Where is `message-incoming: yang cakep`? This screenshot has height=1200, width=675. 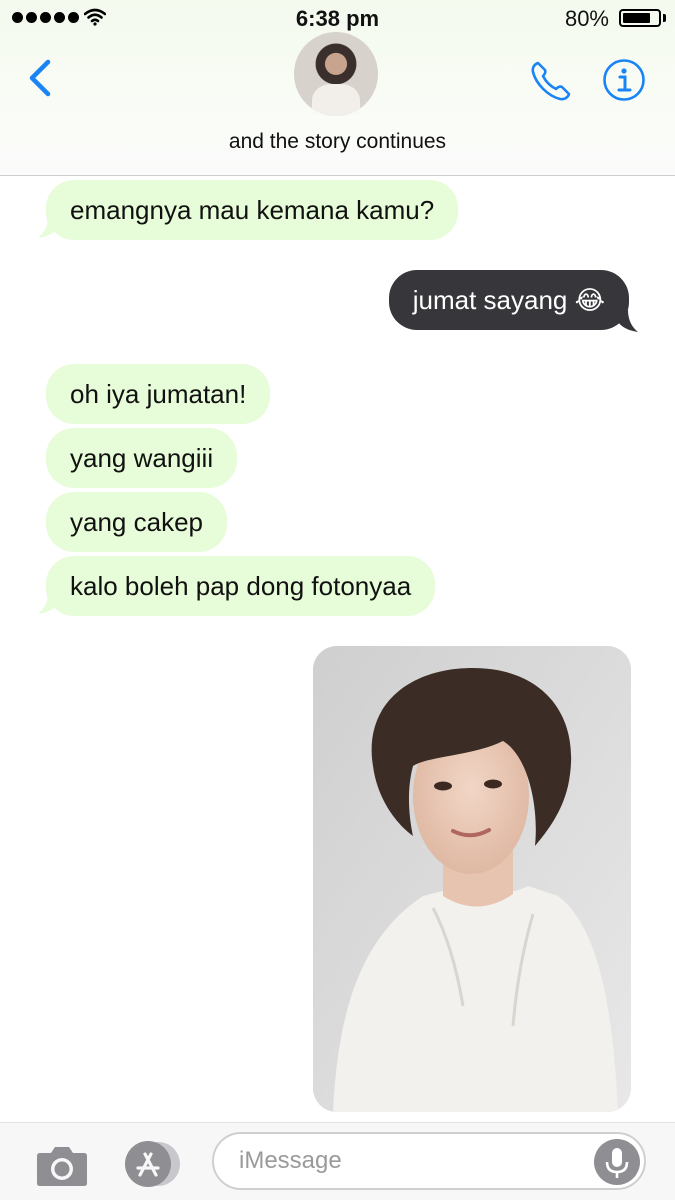 message-incoming: yang cakep is located at coordinates (136, 522).